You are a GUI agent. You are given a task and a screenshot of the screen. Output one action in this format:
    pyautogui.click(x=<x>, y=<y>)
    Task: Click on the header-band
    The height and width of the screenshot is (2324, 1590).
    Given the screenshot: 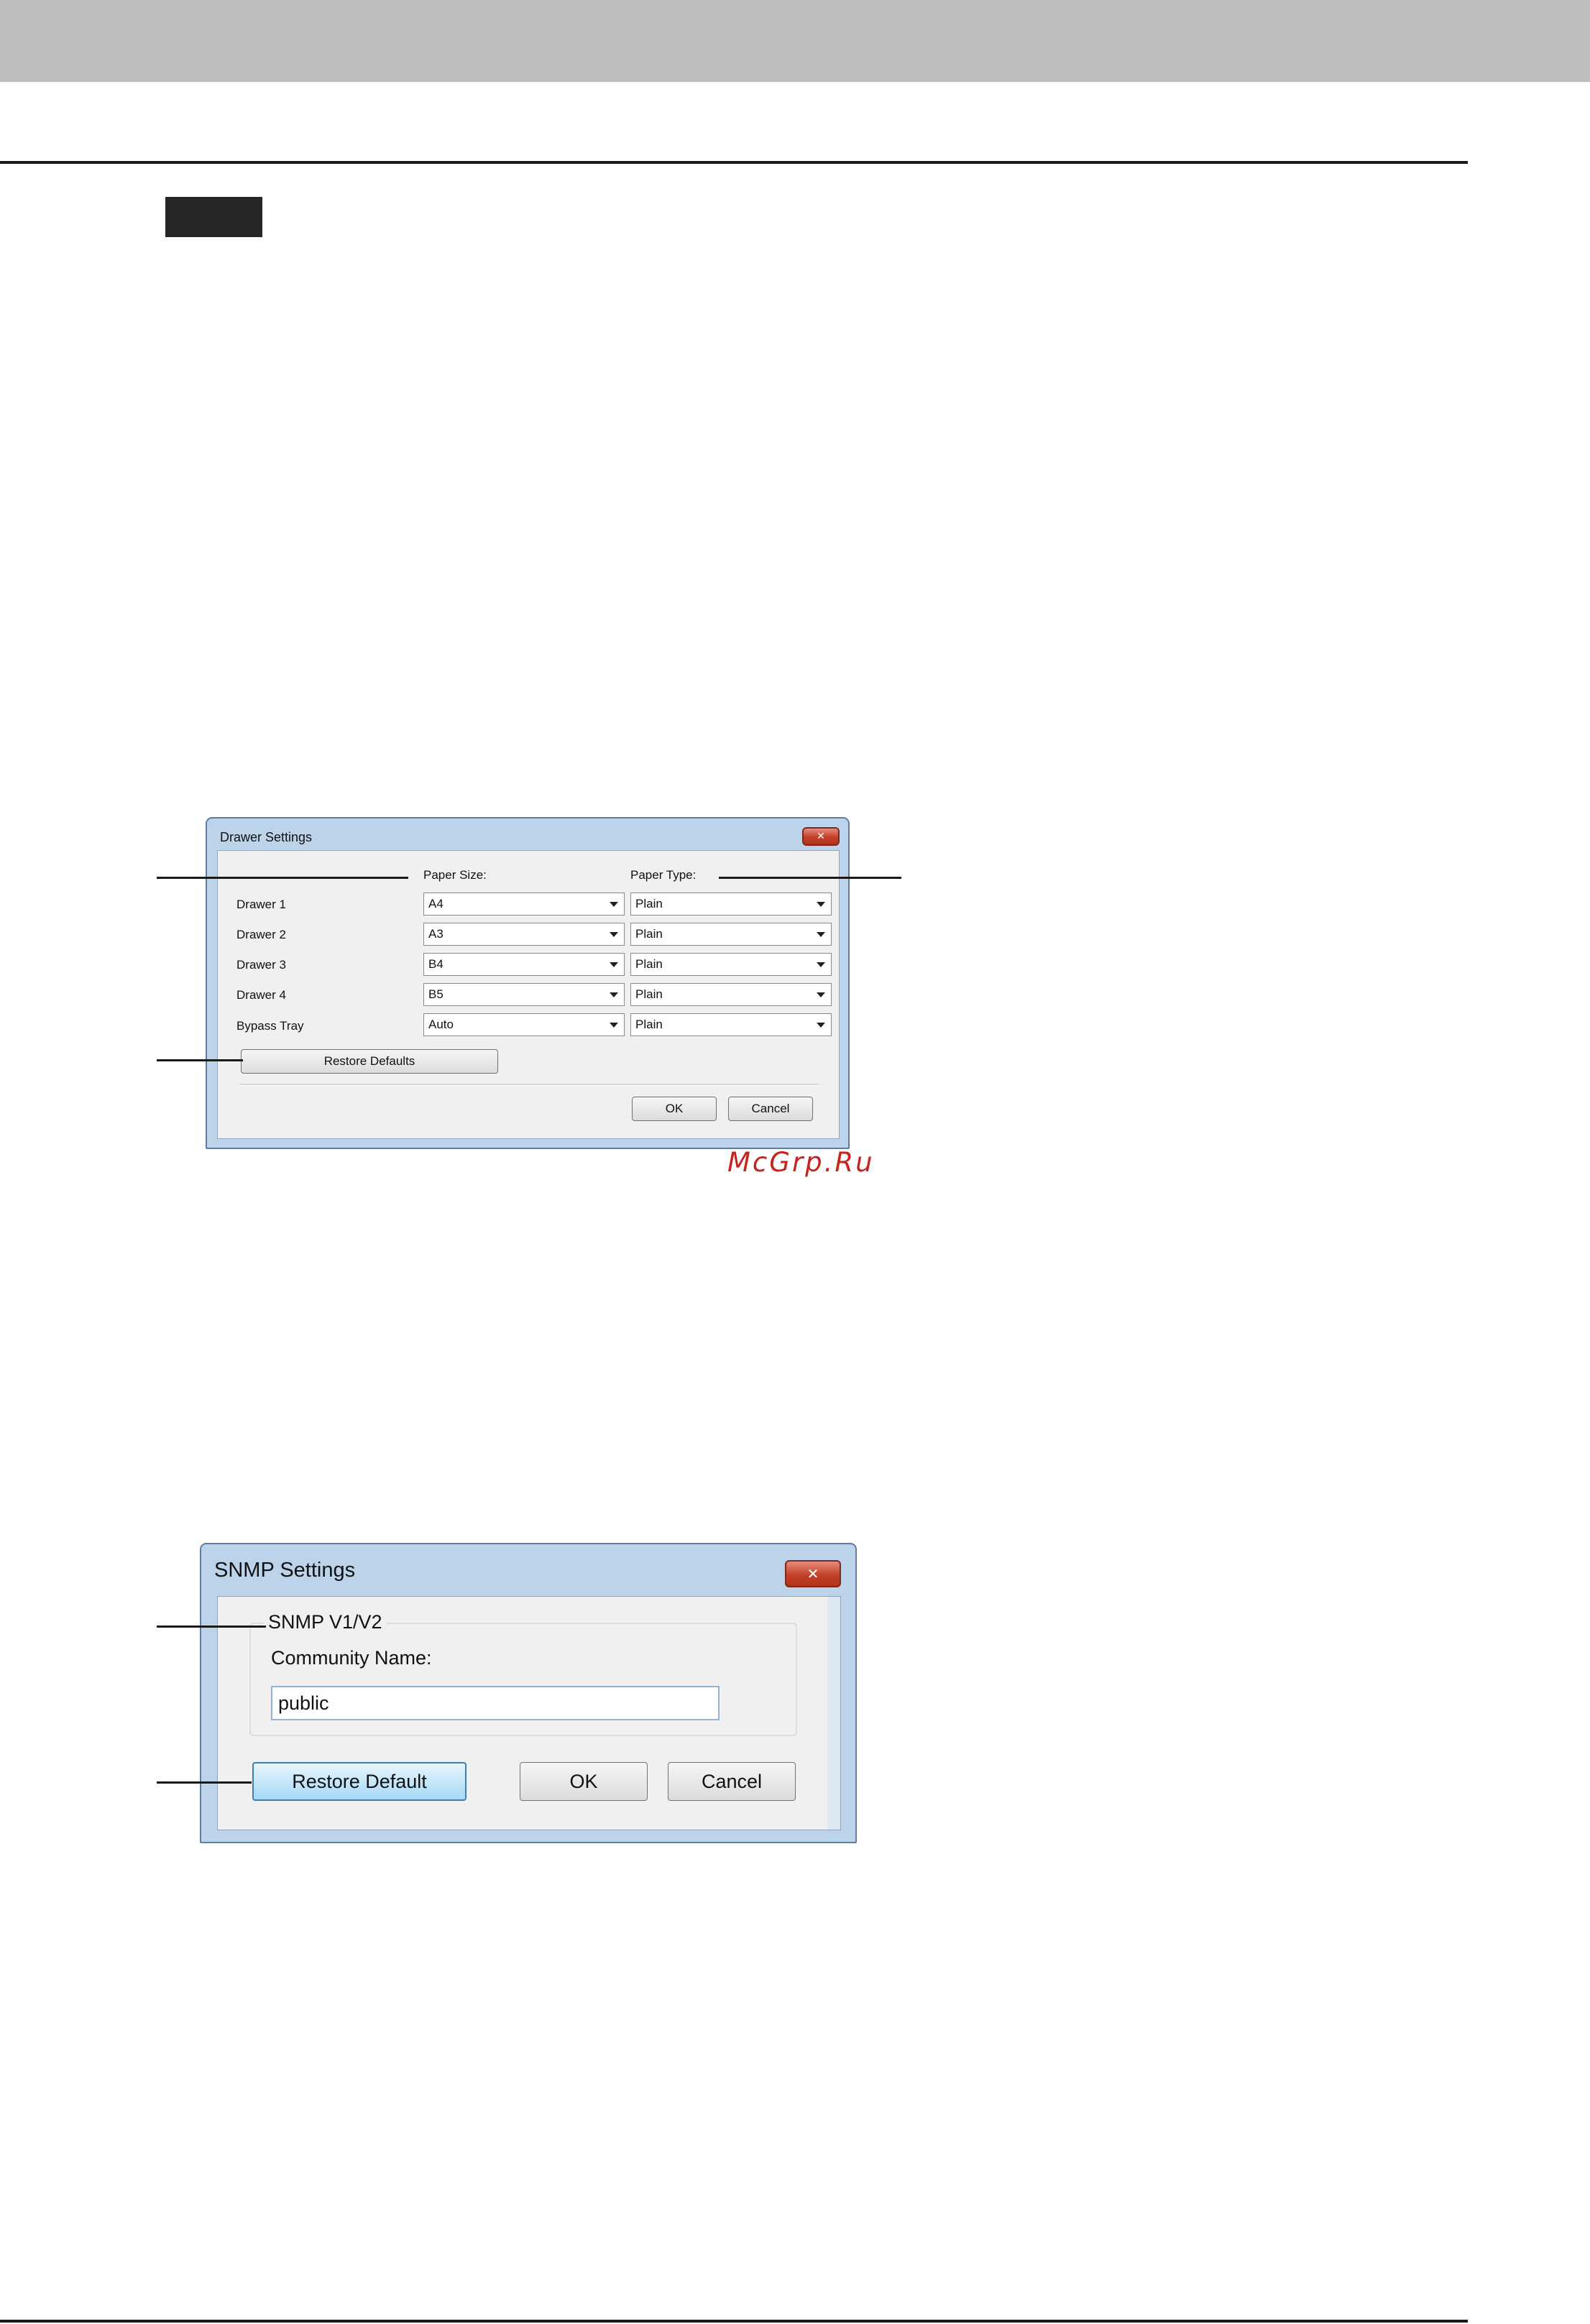 What is the action you would take?
    pyautogui.click(x=795, y=41)
    